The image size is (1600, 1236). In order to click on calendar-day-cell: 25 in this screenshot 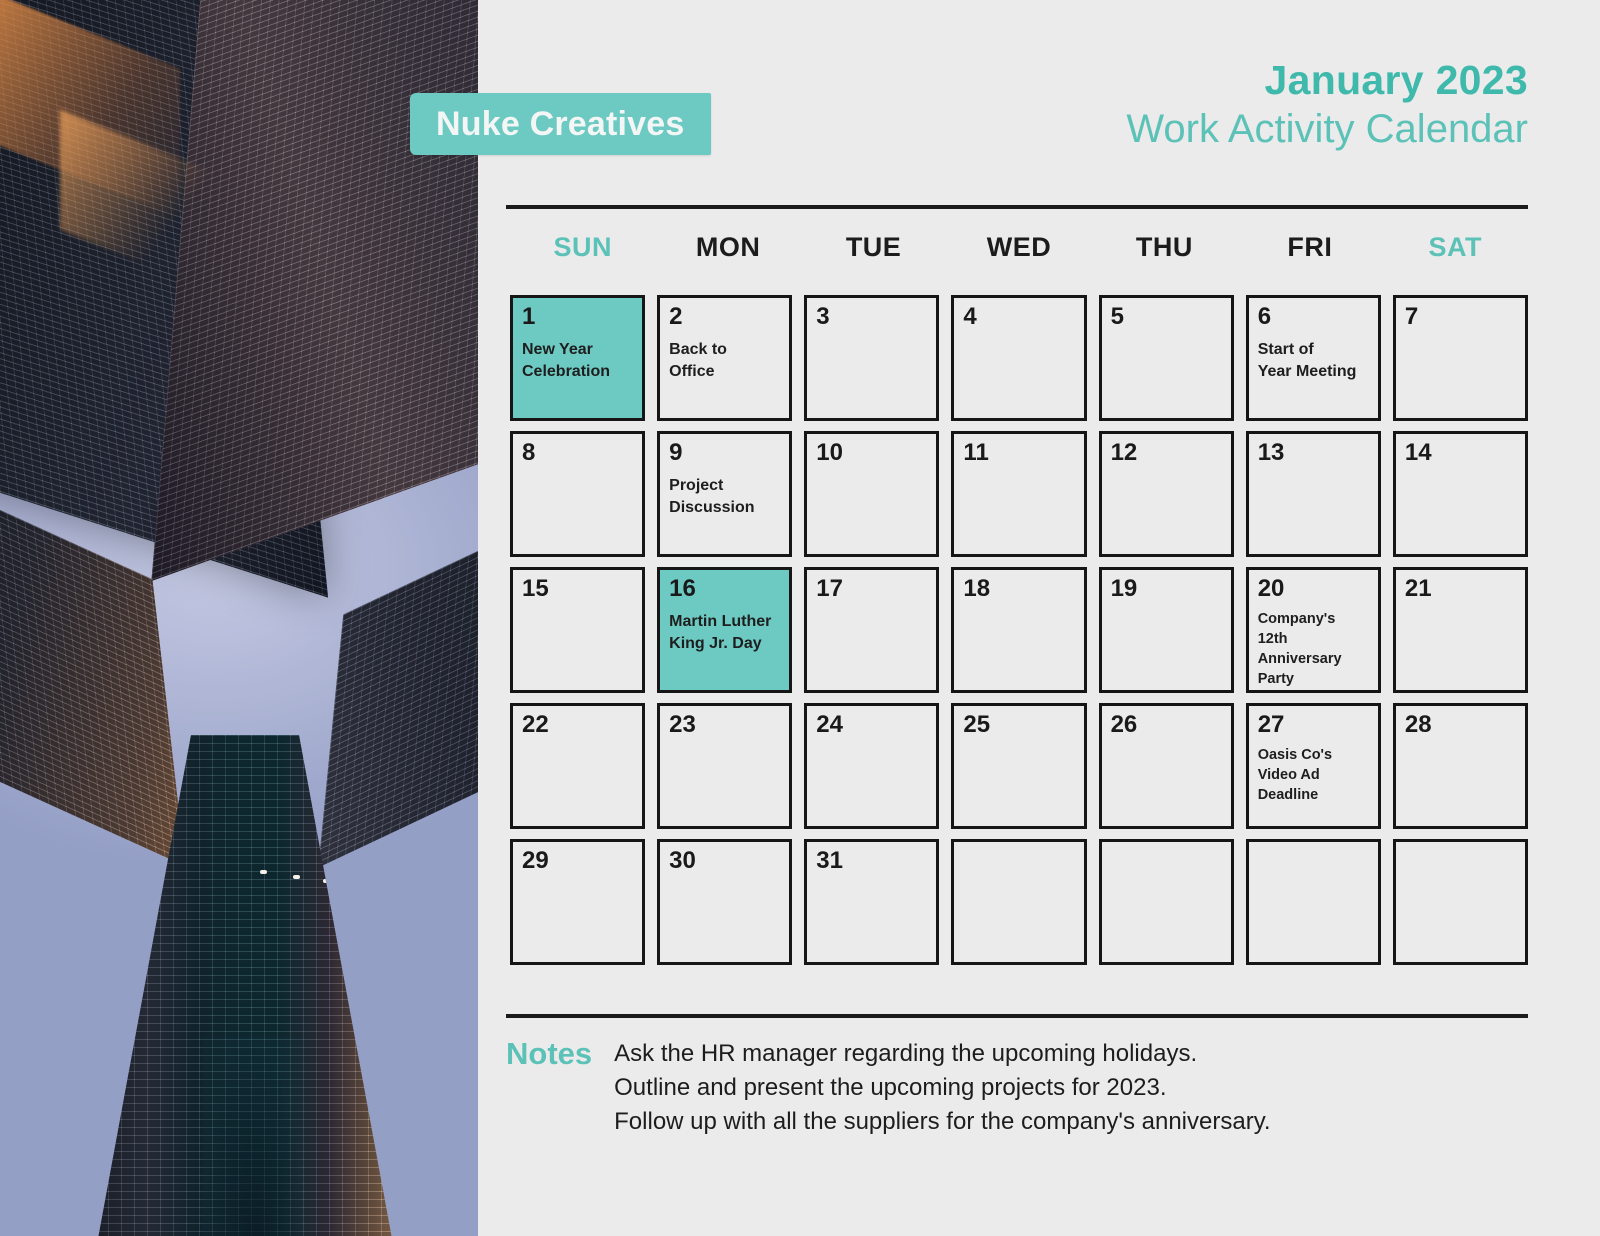, I will do `click(1019, 766)`.